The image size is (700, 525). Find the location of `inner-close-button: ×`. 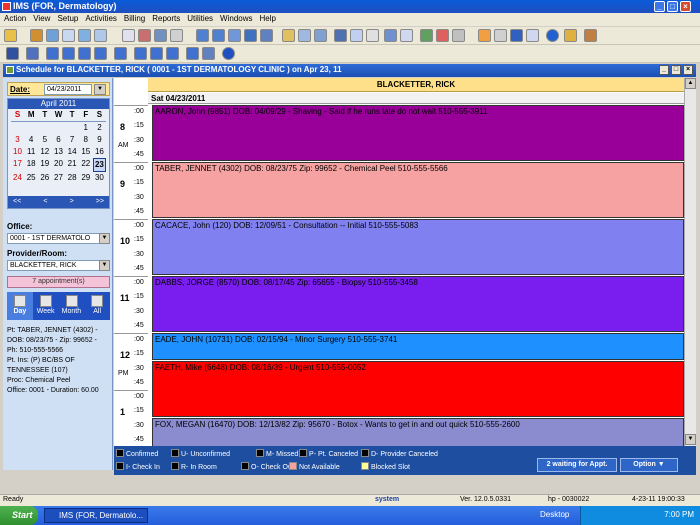

inner-close-button: × is located at coordinates (688, 70).